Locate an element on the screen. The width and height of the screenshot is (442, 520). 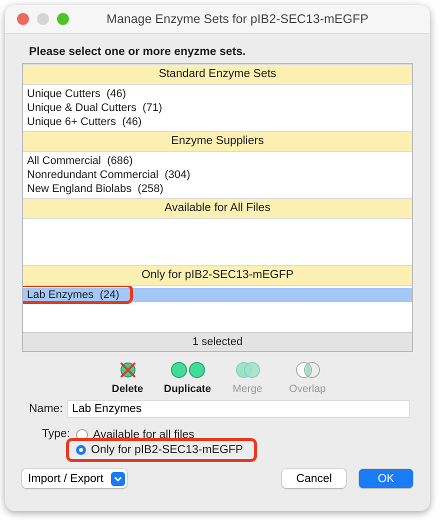
import-export-dropdown: Import / Export is located at coordinates (75, 478).